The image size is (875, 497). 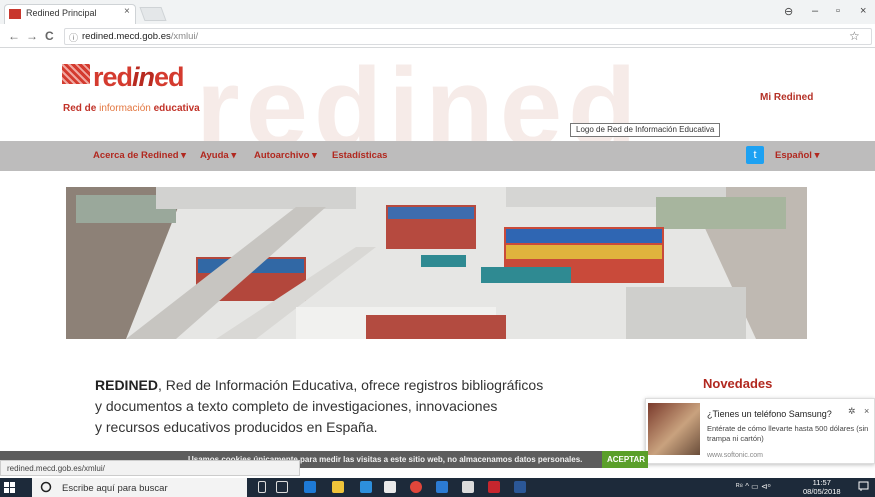 What do you see at coordinates (755, 155) in the screenshot?
I see `twitter-icon: t` at bounding box center [755, 155].